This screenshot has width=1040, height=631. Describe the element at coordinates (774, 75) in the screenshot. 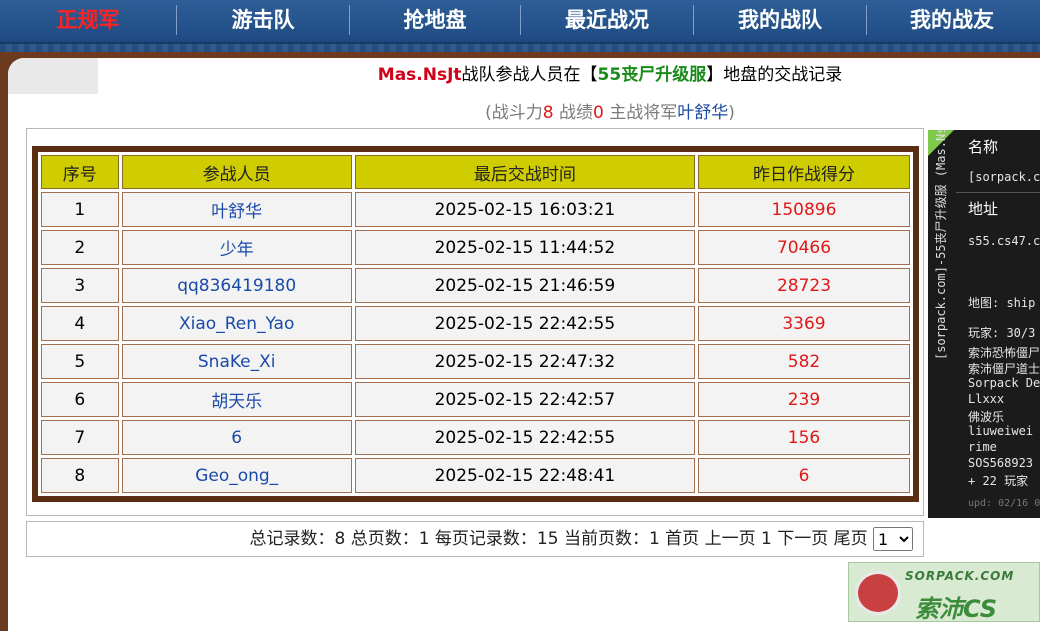

I see `title-text-2: 】地盘的交战记录` at that location.